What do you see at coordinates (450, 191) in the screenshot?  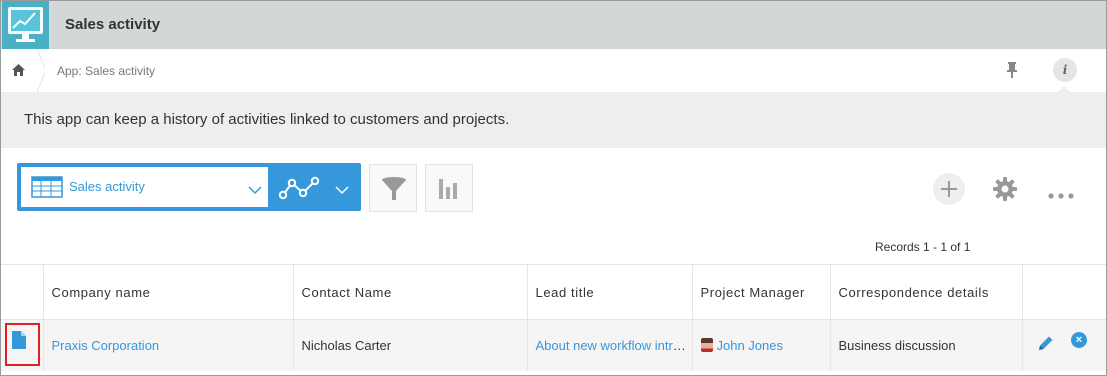 I see `bar-chart-icon` at bounding box center [450, 191].